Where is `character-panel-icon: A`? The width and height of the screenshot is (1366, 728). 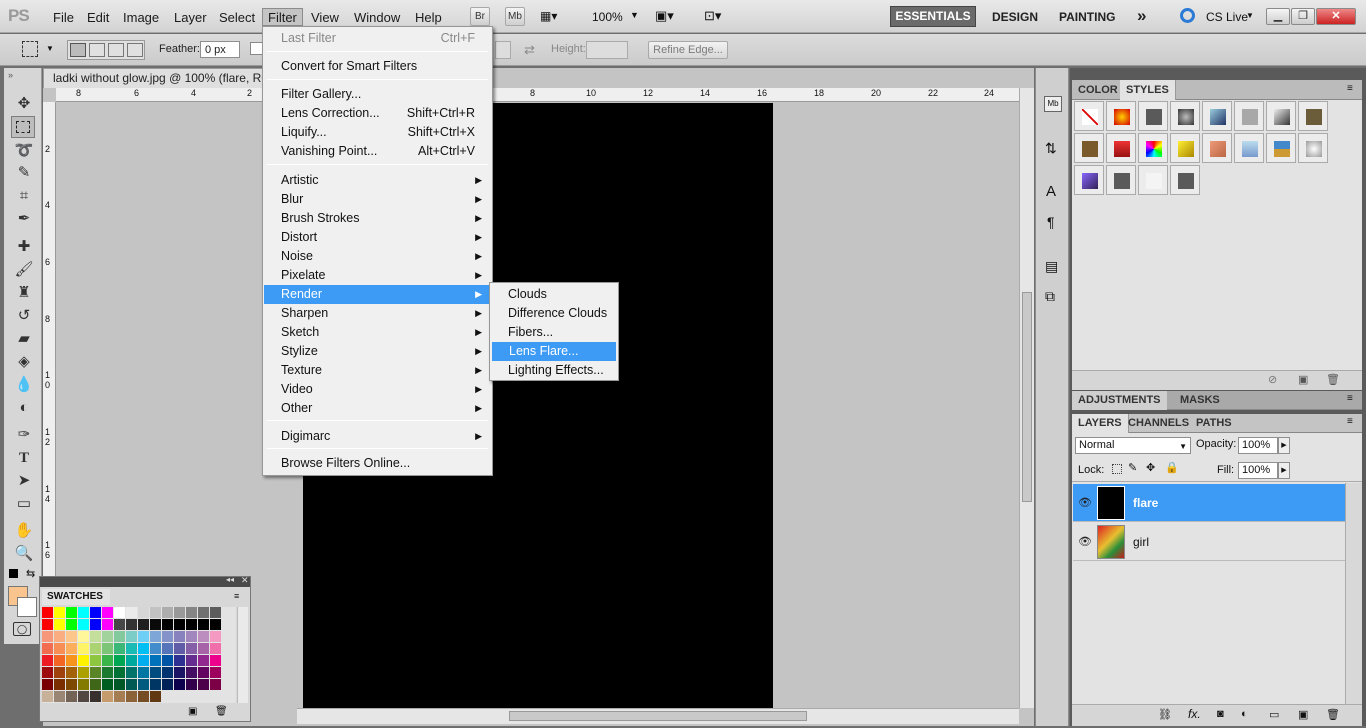 character-panel-icon: A is located at coordinates (1051, 191).